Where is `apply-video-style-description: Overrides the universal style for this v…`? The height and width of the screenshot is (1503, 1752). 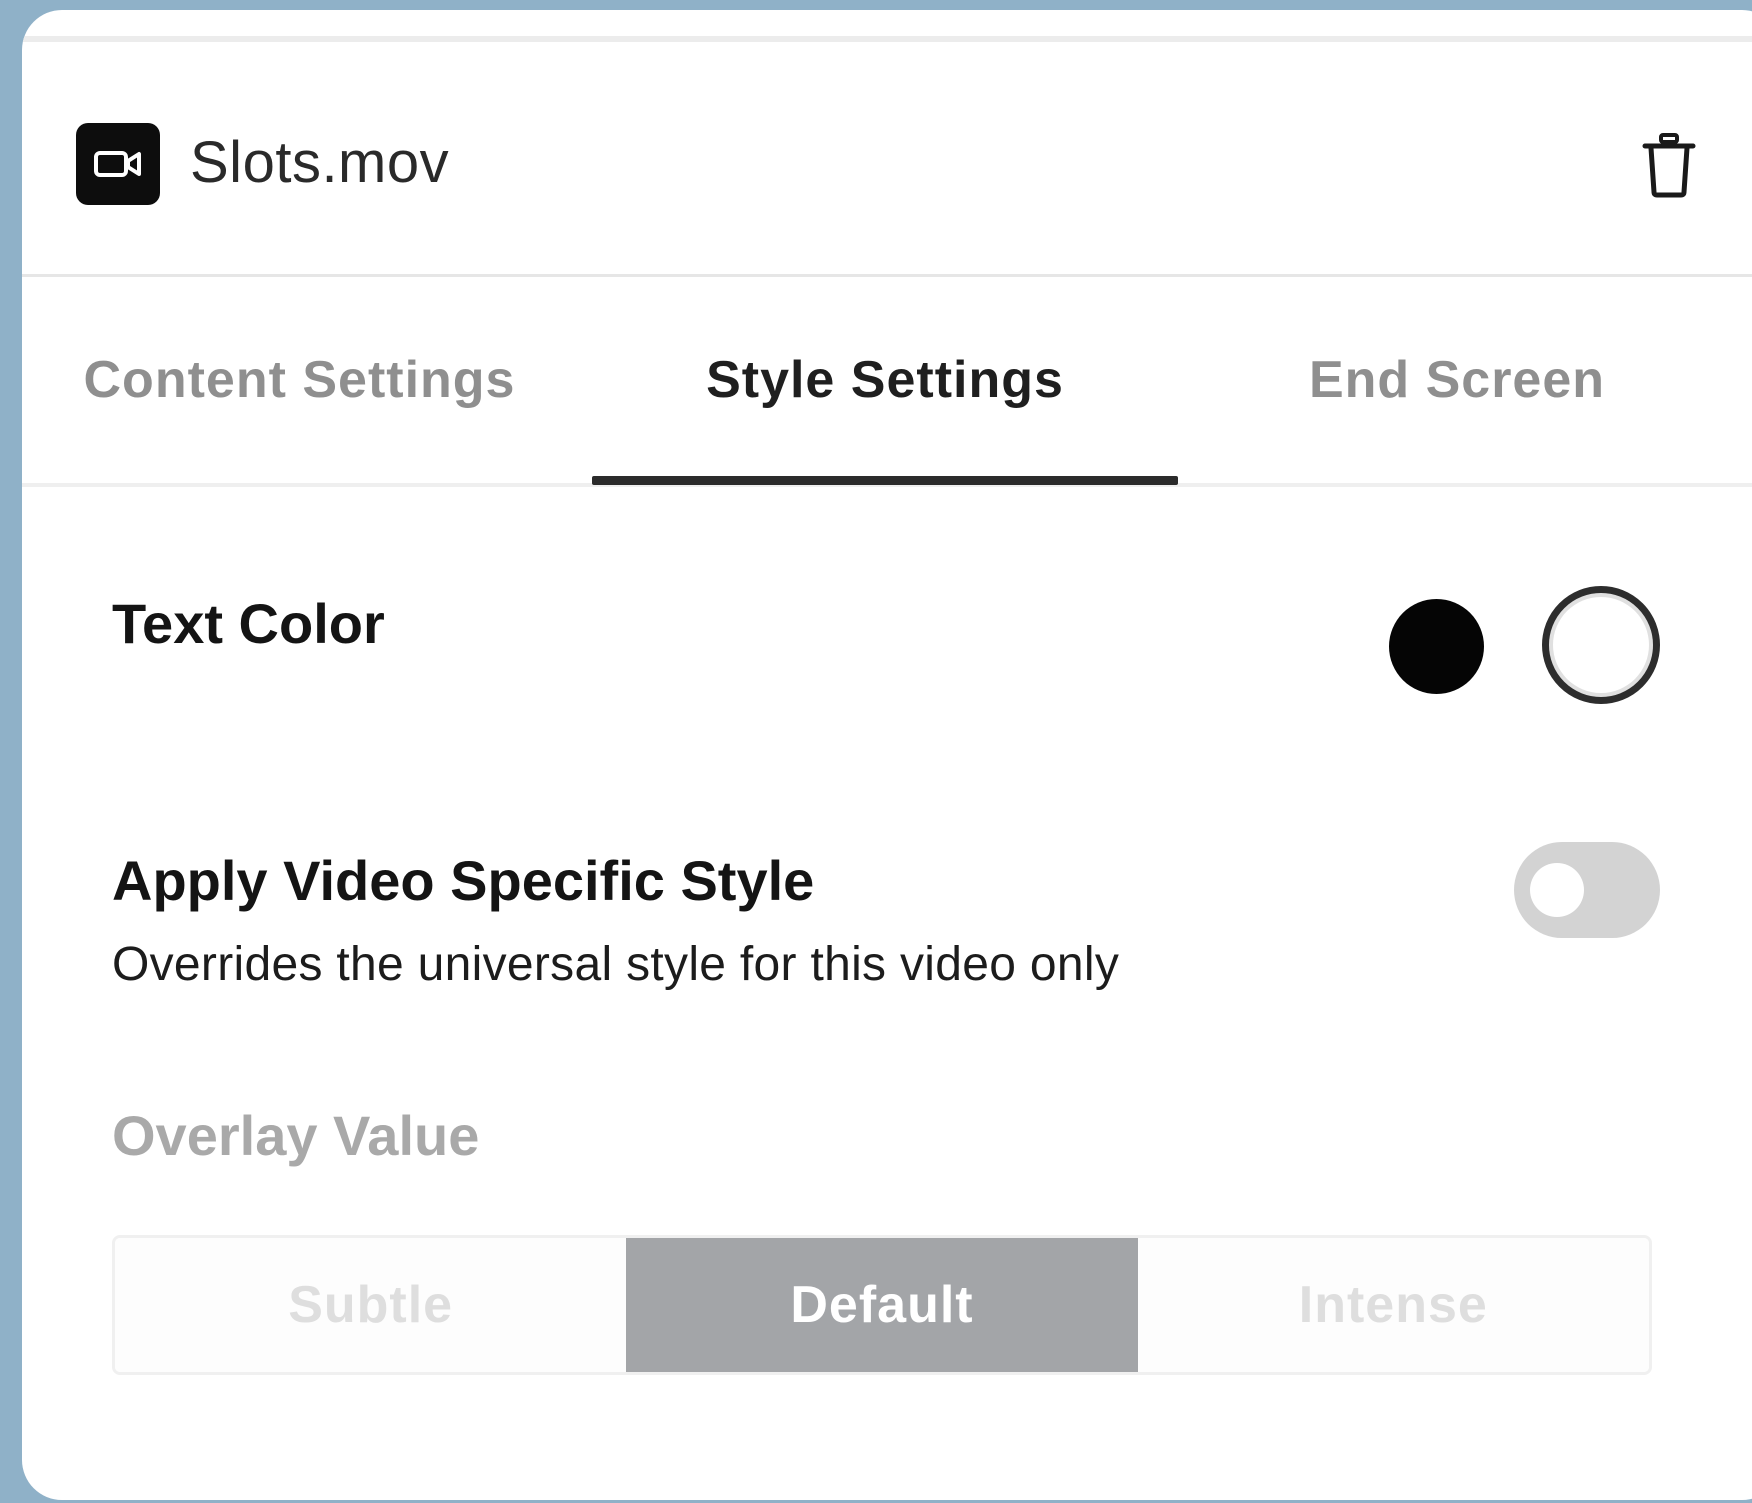 apply-video-style-description: Overrides the universal style for this v… is located at coordinates (616, 964).